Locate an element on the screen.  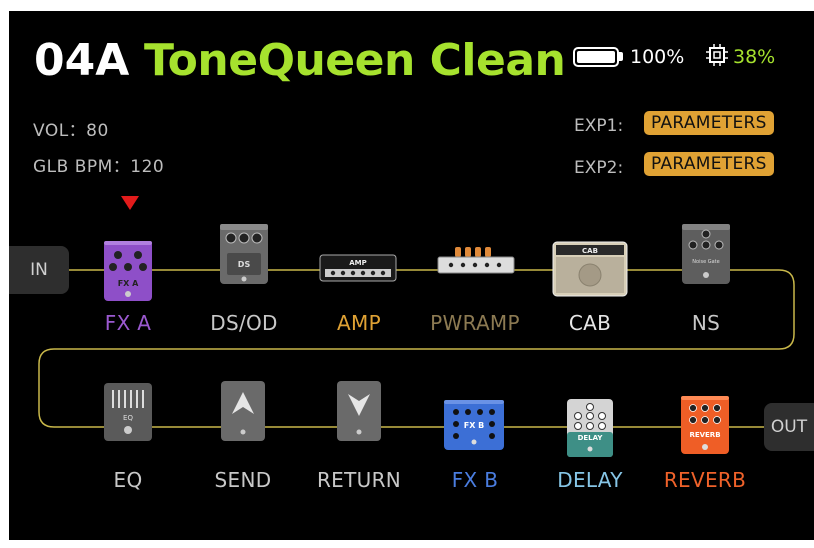
block-label-reverb: REVERB is located at coordinates (705, 480).